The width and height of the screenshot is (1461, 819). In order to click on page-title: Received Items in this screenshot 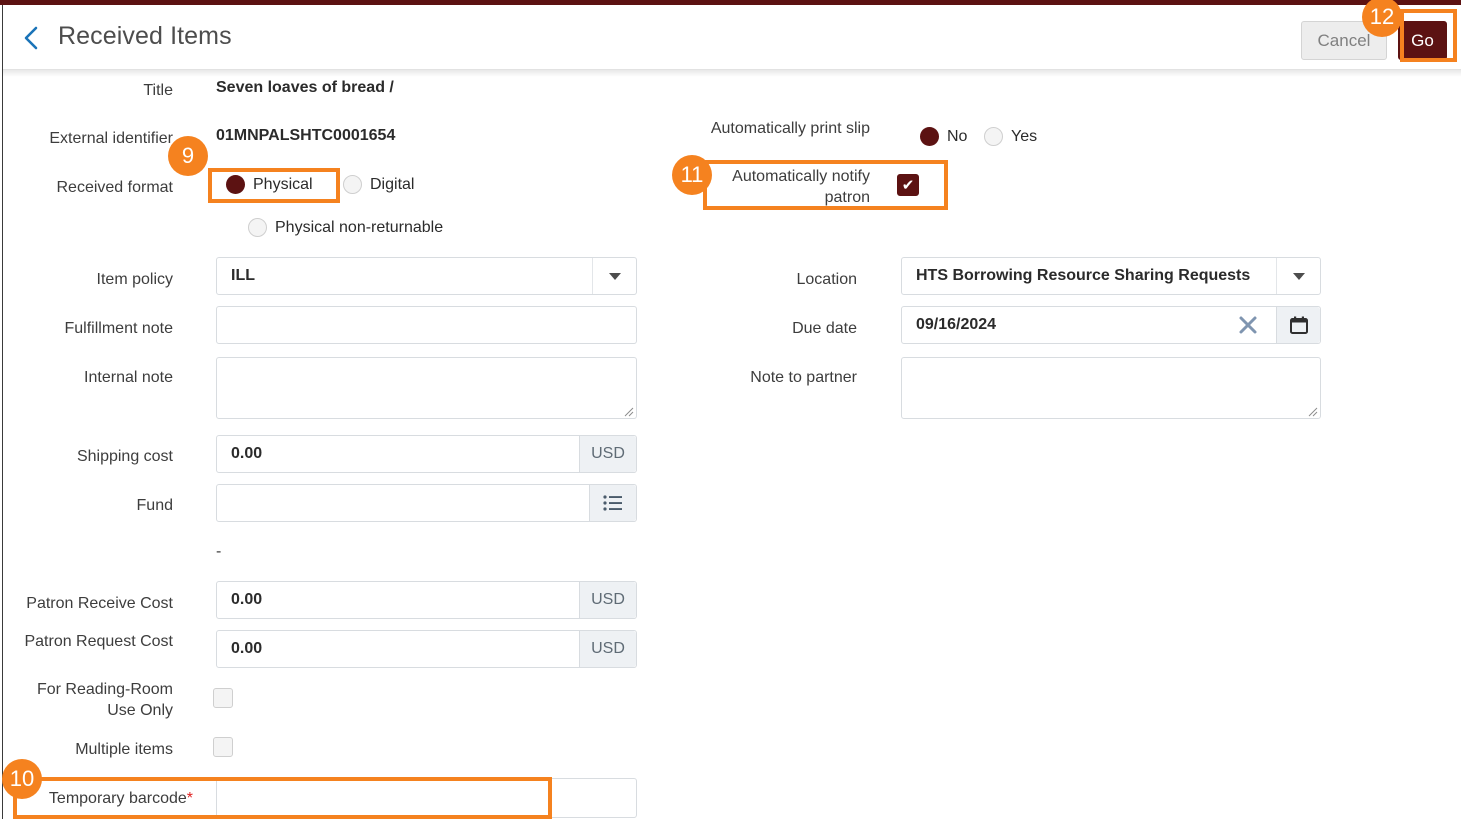, I will do `click(145, 36)`.